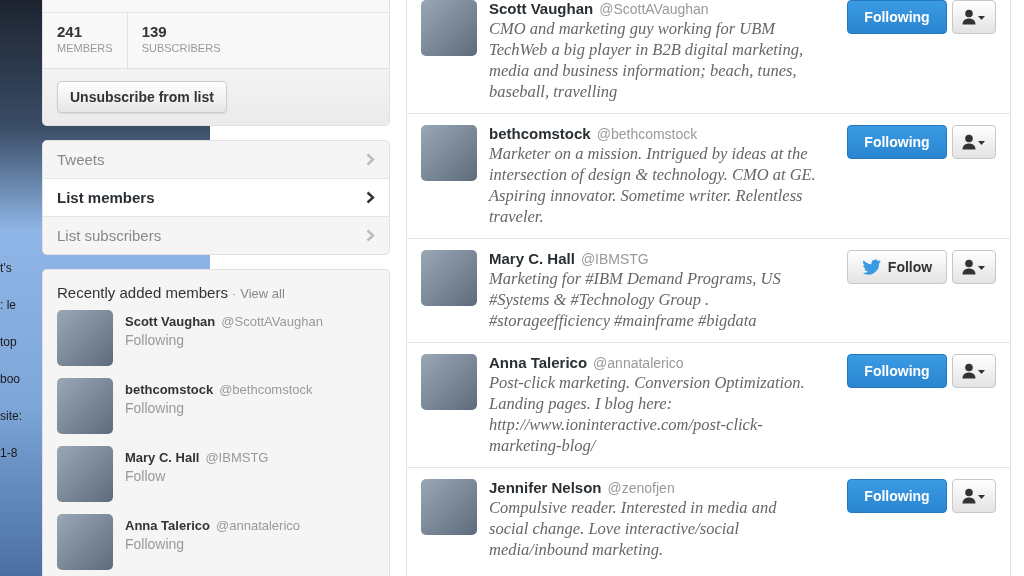 The image size is (1024, 576). What do you see at coordinates (216, 197) in the screenshot?
I see `nav-item: List members` at bounding box center [216, 197].